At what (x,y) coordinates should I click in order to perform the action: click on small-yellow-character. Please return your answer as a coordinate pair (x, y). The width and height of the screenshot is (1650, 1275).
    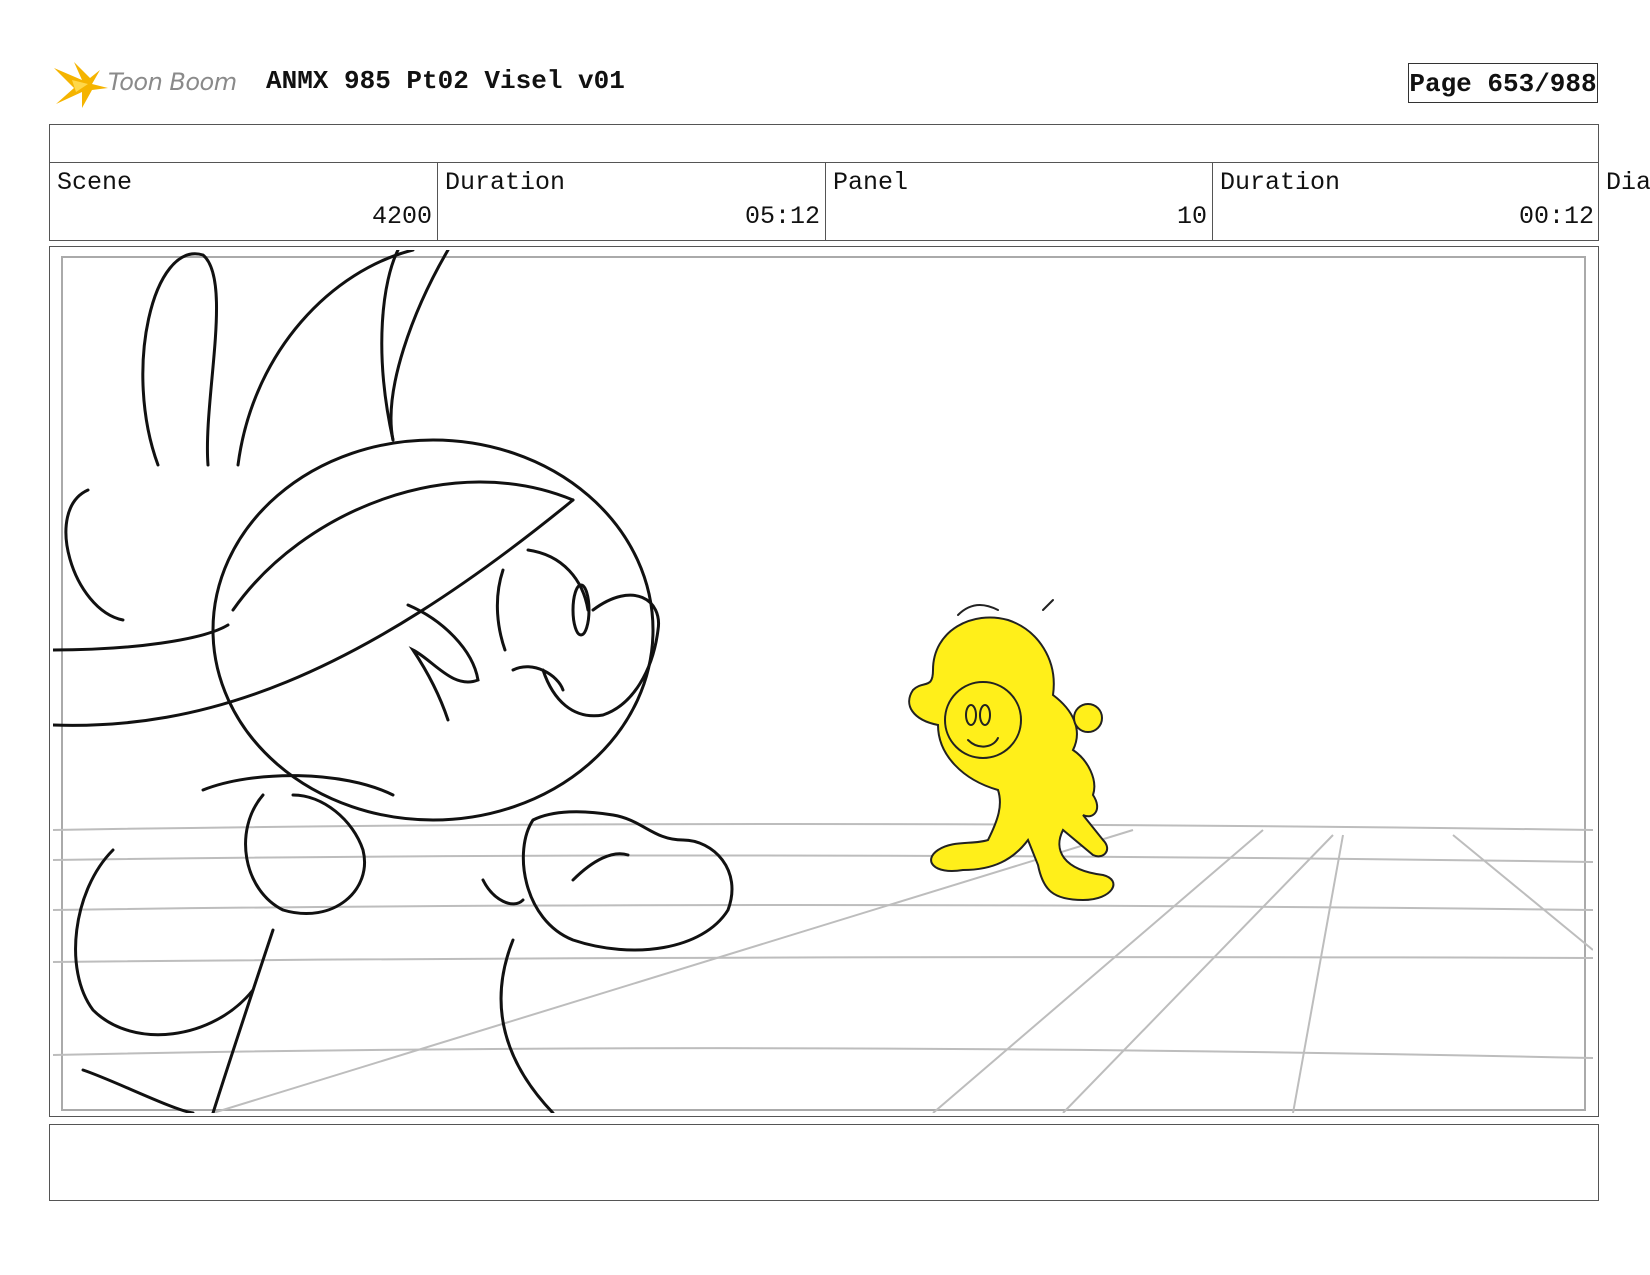
    Looking at the image, I should click on (1011, 750).